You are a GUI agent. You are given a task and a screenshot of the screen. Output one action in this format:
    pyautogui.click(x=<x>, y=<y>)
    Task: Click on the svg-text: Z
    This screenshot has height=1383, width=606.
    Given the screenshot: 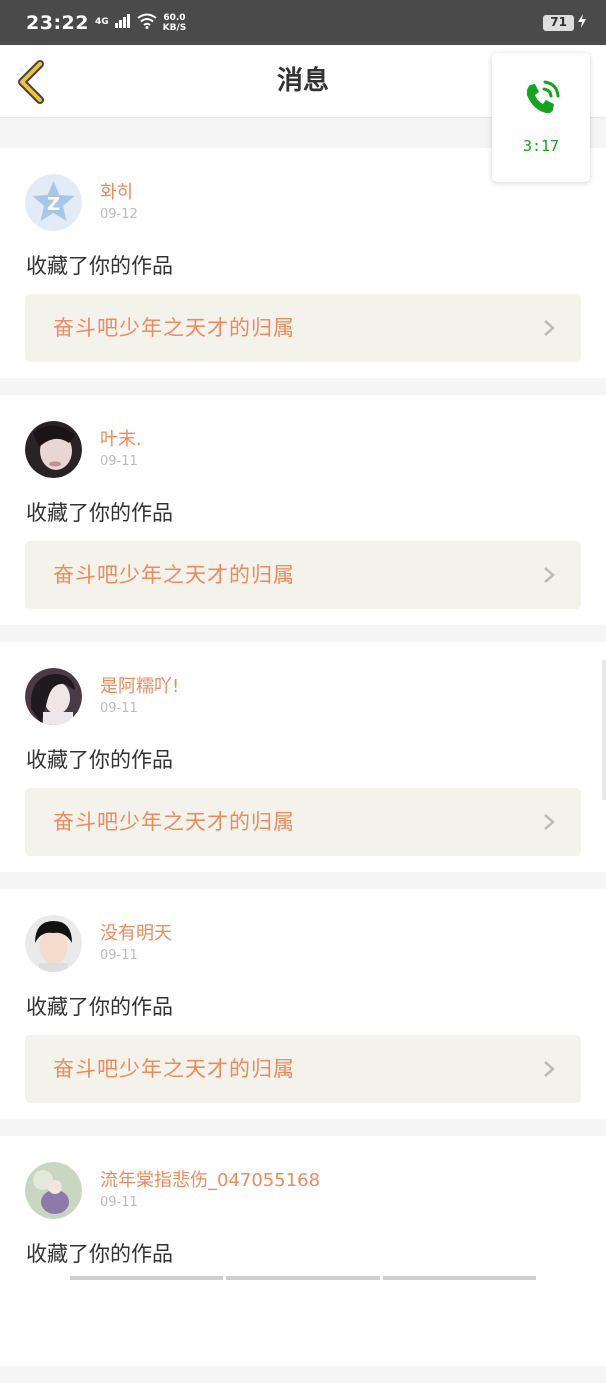 What is the action you would take?
    pyautogui.click(x=53, y=204)
    